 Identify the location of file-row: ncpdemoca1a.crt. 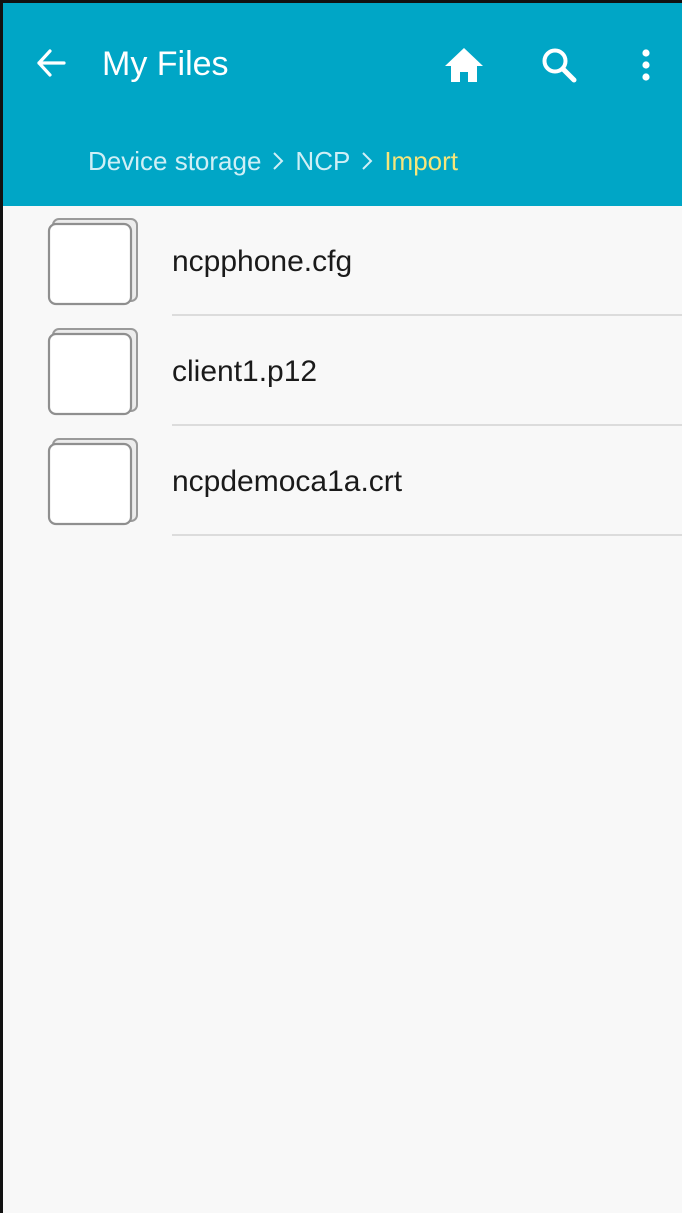
(342, 481).